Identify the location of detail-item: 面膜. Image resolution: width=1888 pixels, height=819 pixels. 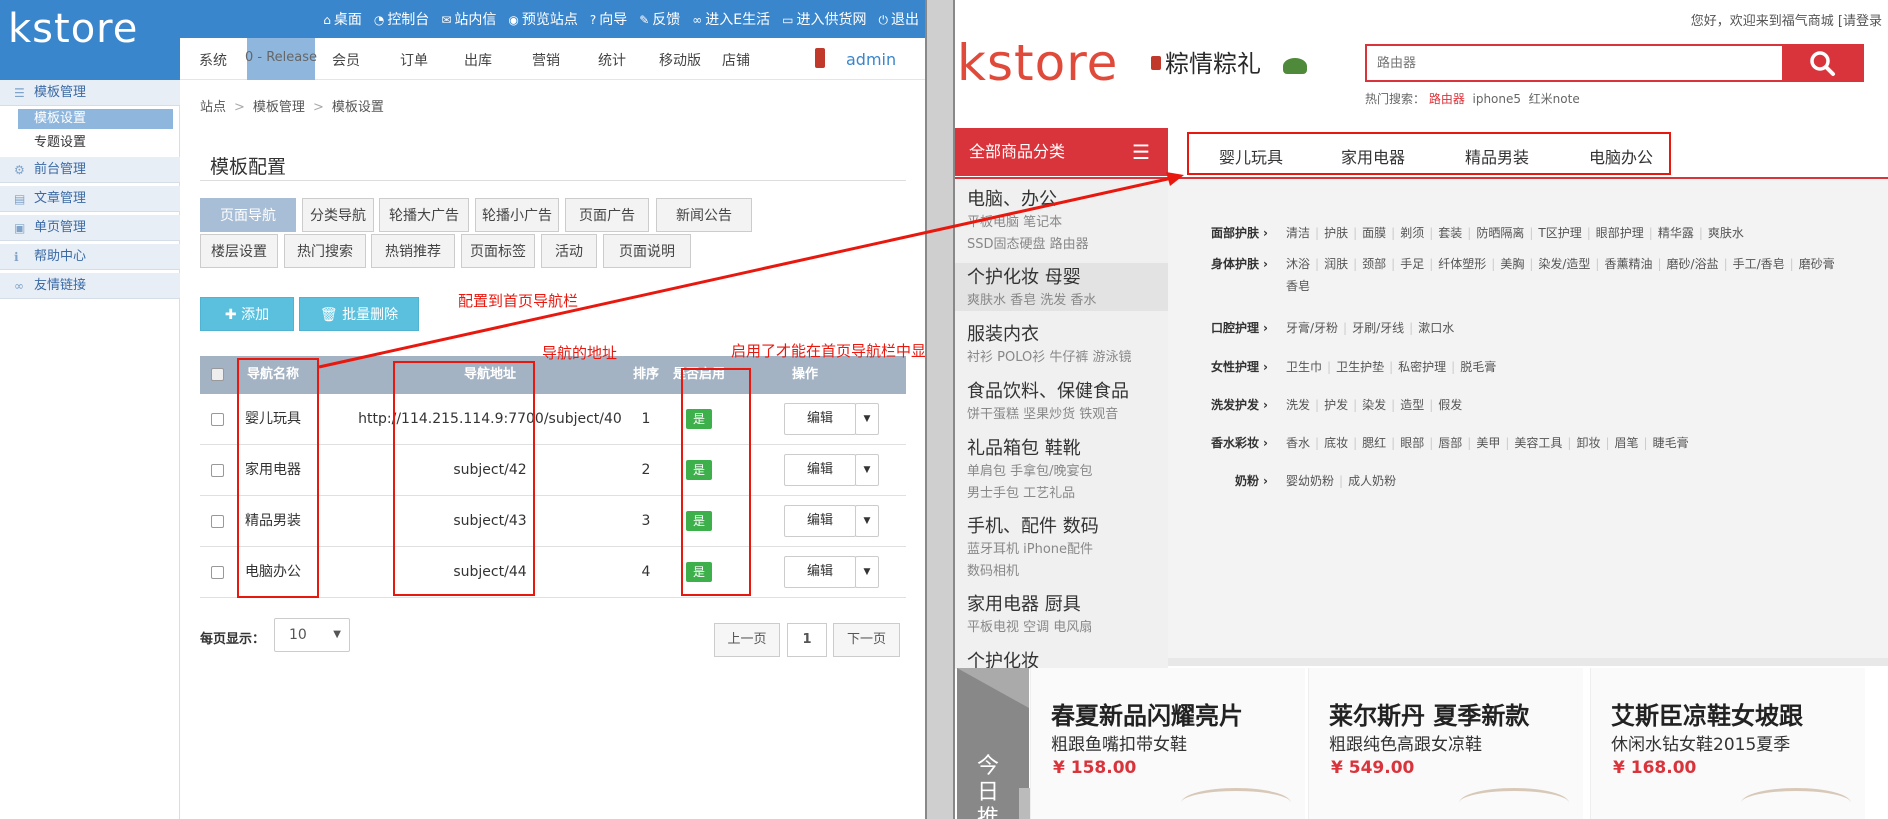
(1374, 233).